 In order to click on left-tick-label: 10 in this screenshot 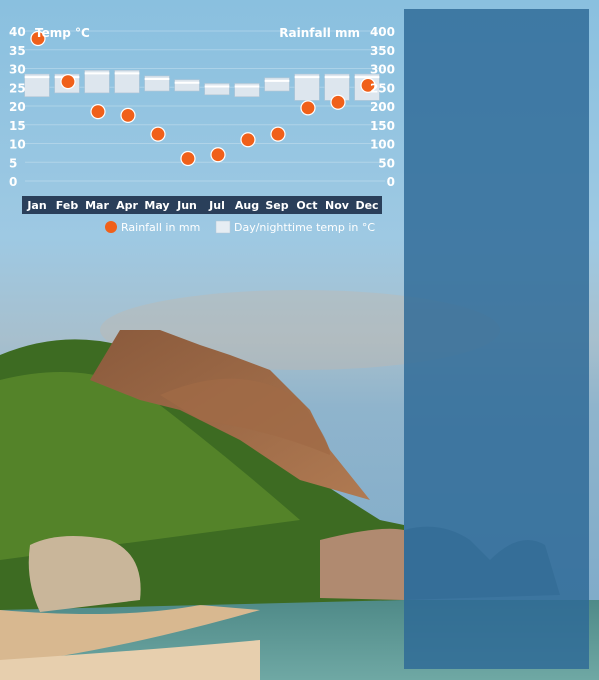, I will do `click(17, 145)`.